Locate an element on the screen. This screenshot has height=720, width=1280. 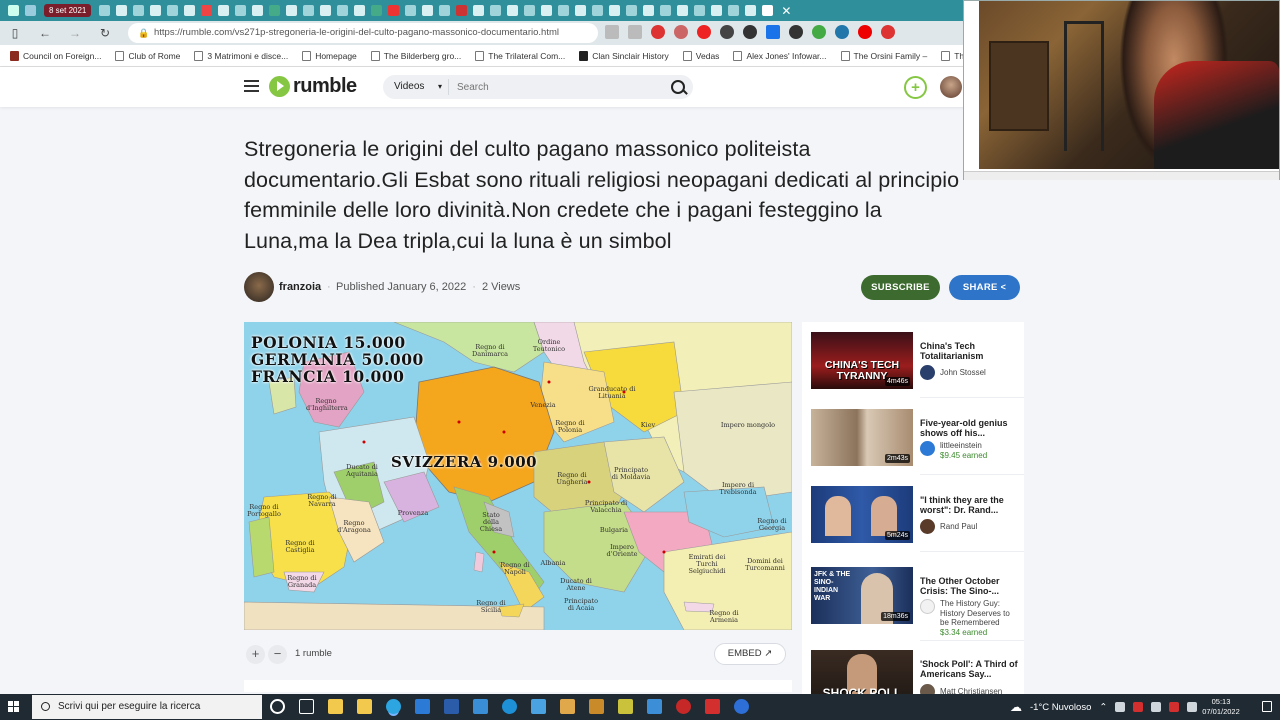
search-category-select: Videos ▾ is located at coordinates (416, 87).